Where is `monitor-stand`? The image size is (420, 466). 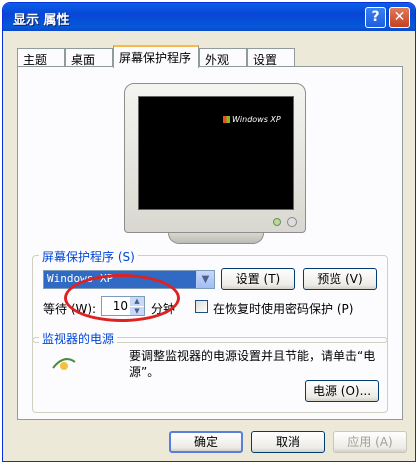
monitor-stand is located at coordinates (216, 238).